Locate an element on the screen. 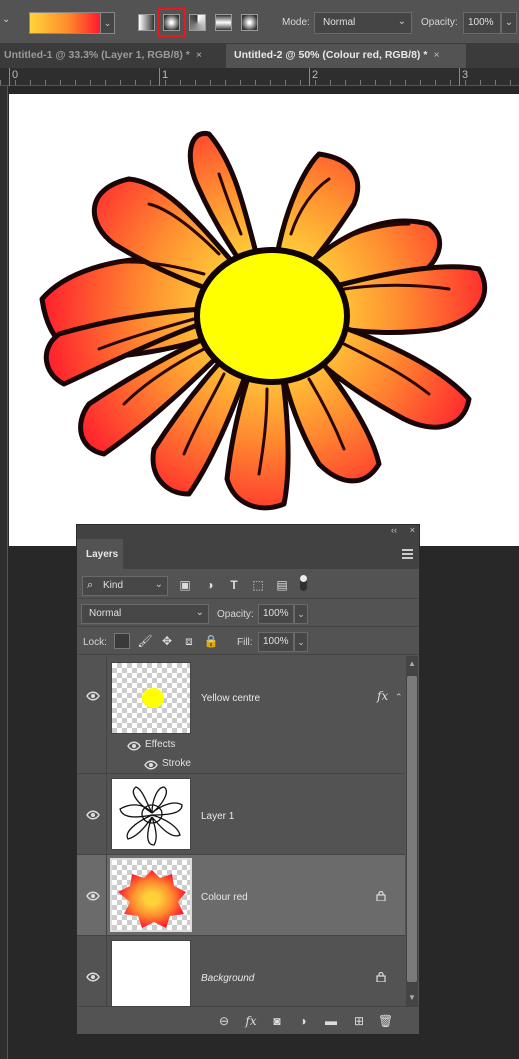 The height and width of the screenshot is (1059, 519). ruler-label: 0 is located at coordinates (15, 75).